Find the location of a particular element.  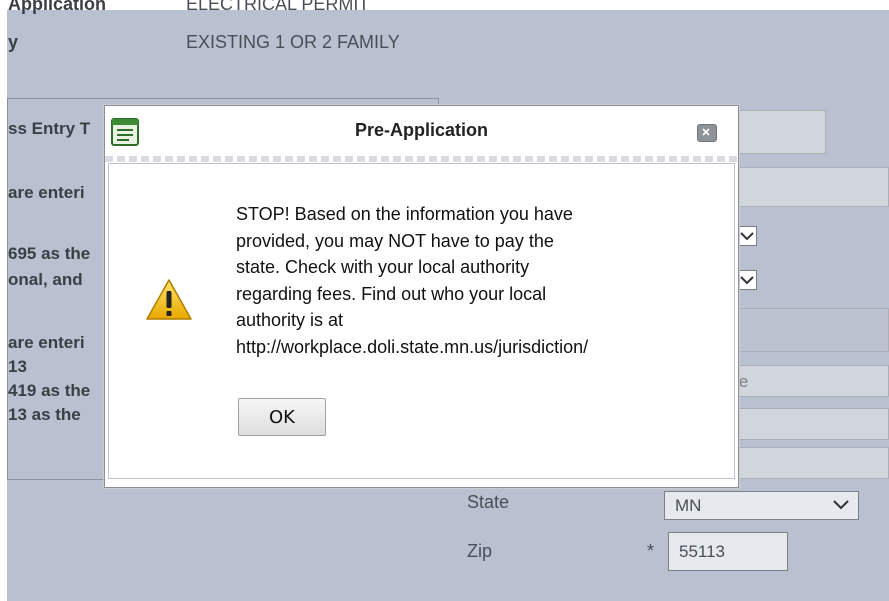

message-line: regarding fees. Find out who your local is located at coordinates (391, 293).